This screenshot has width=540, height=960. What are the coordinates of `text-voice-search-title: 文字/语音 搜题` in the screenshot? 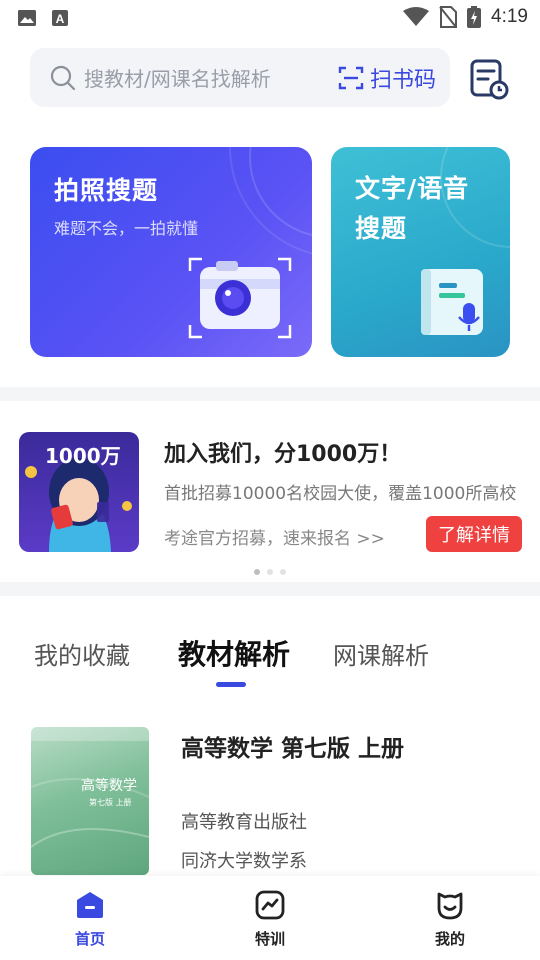 It's located at (412, 208).